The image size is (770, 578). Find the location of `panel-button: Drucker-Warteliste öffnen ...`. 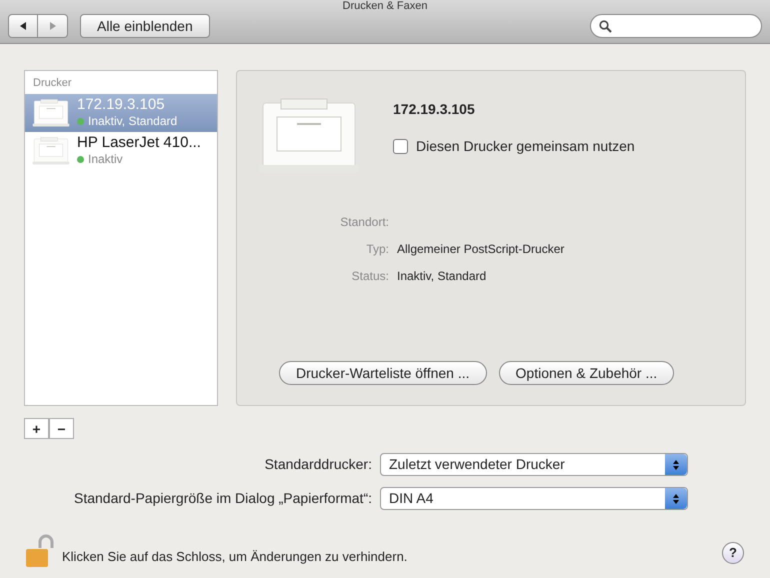

panel-button: Drucker-Warteliste öffnen ... is located at coordinates (383, 373).